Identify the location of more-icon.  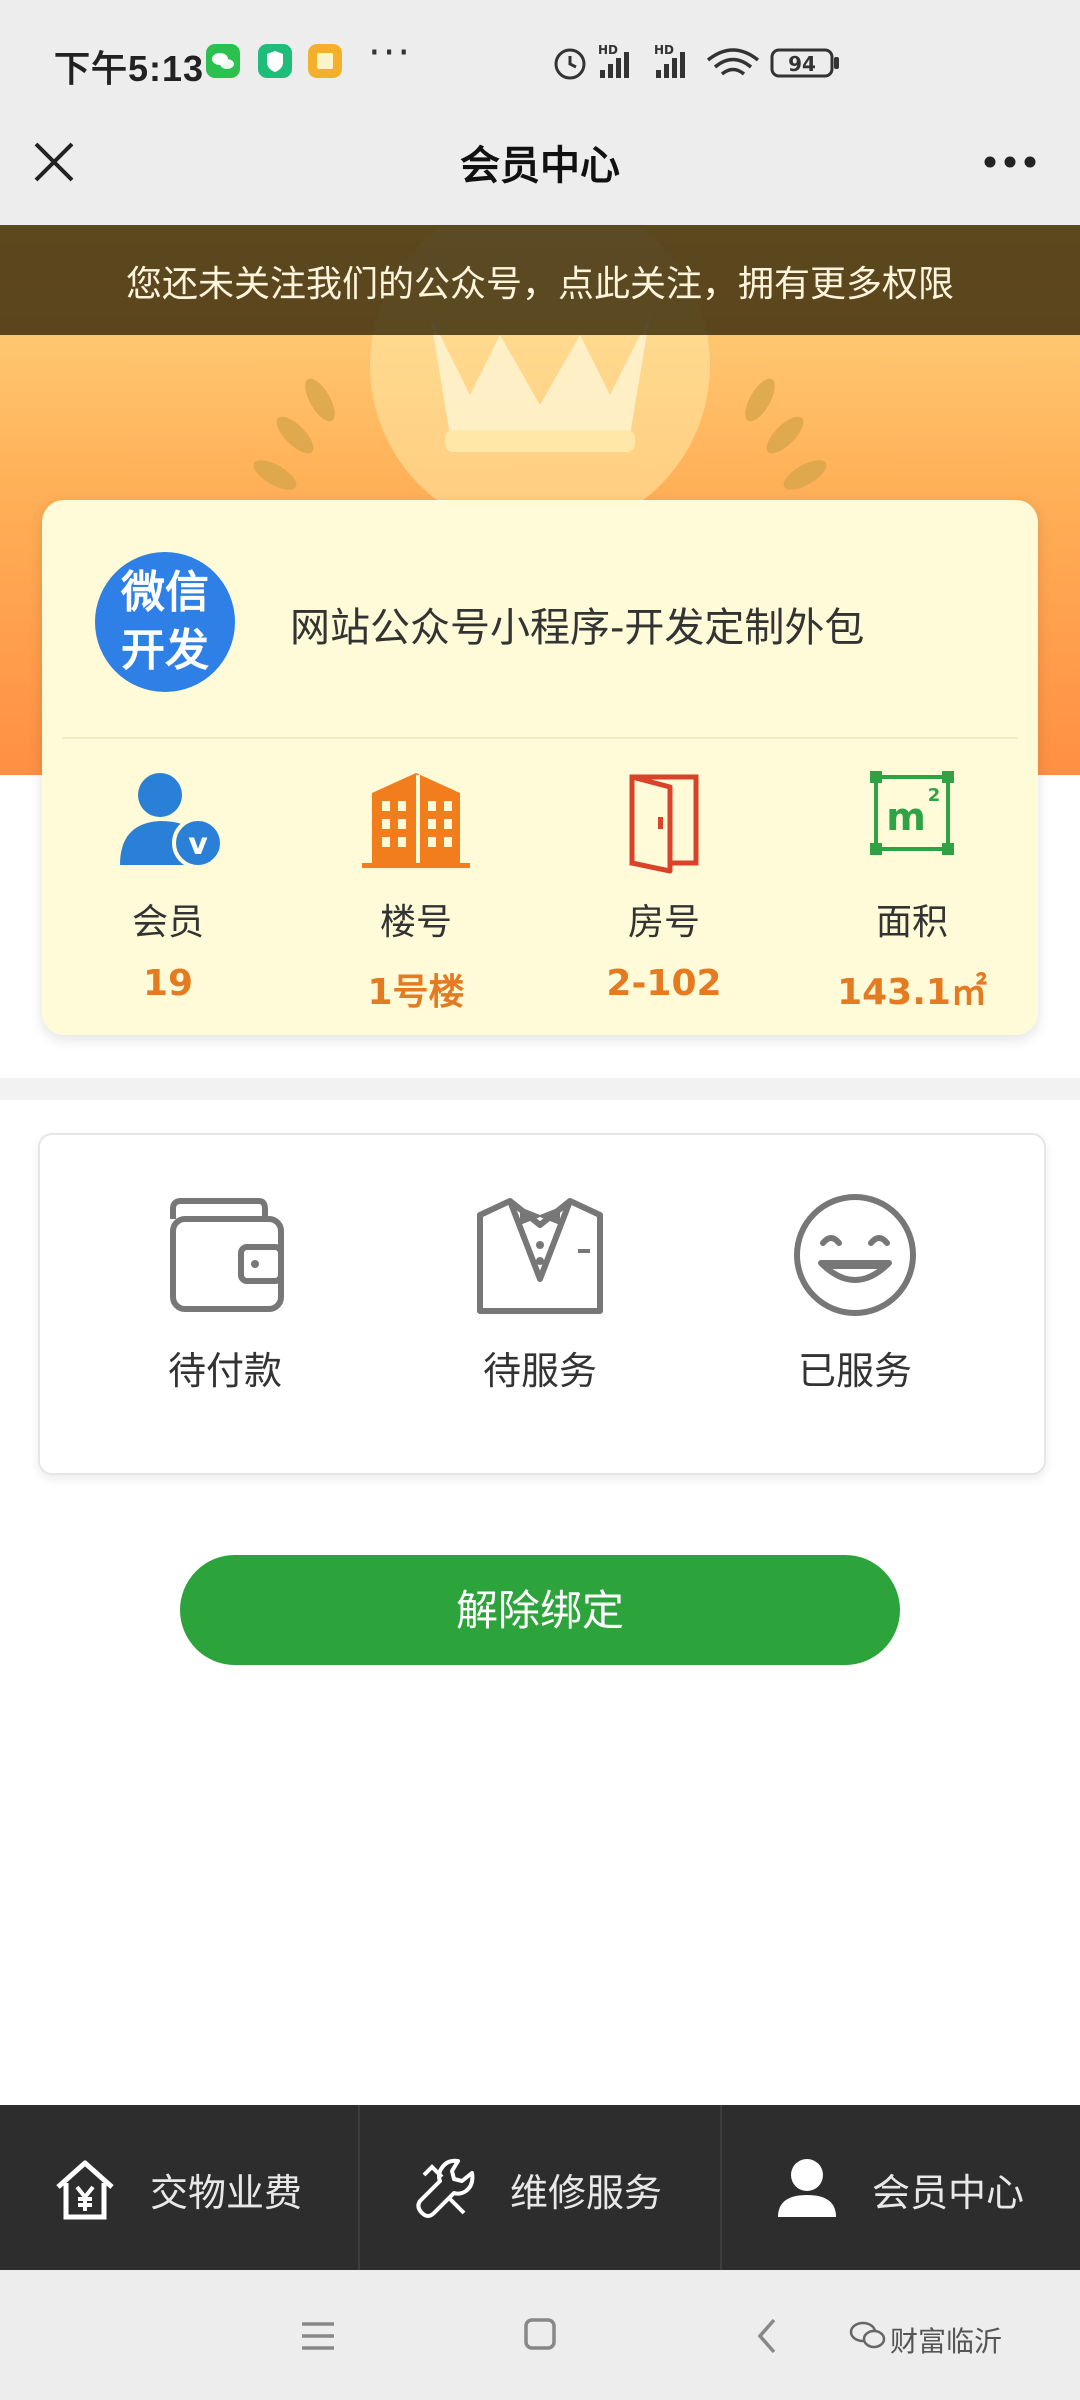
(1010, 162).